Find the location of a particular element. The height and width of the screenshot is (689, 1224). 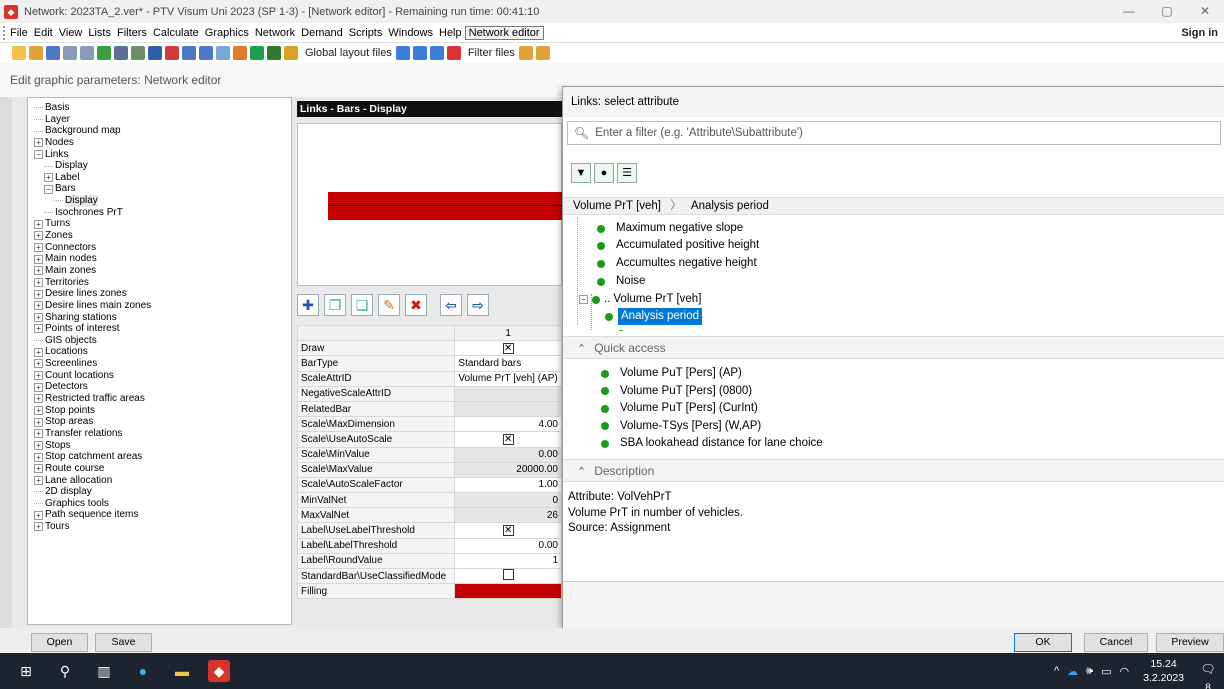

grid-value-cell: ✕ is located at coordinates (508, 439).